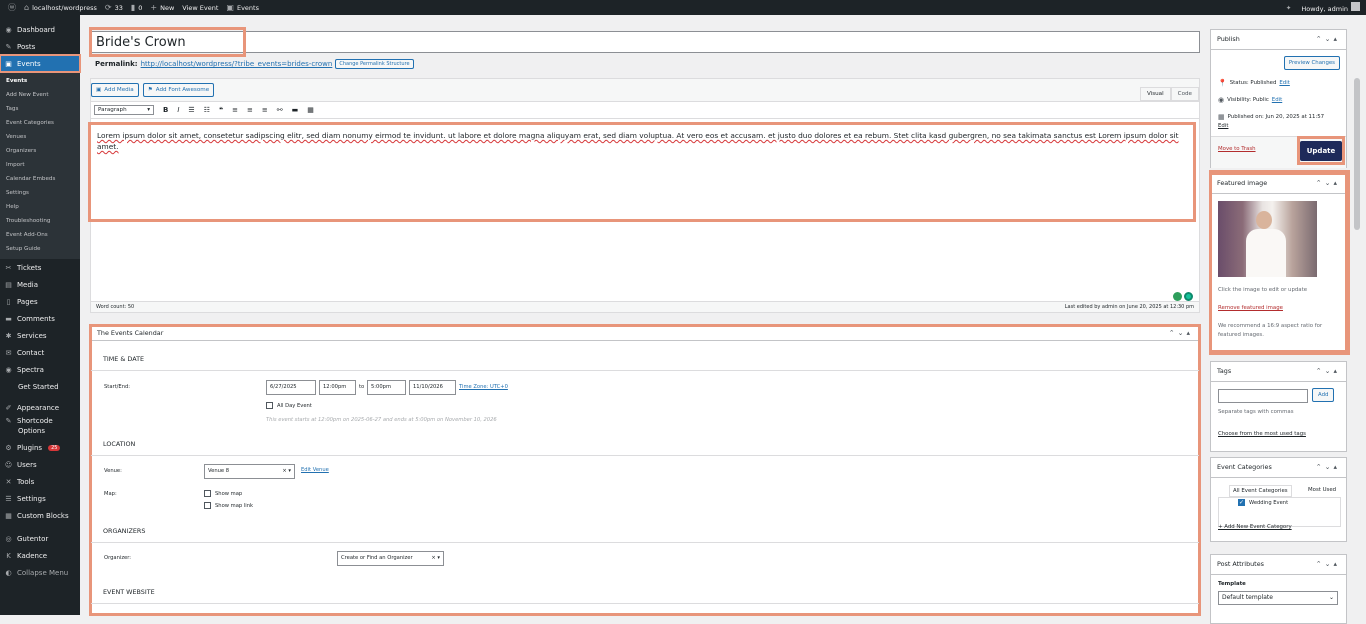 Image resolution: width=1366 pixels, height=624 pixels. What do you see at coordinates (1284, 83) in the screenshot?
I see `edit-status-link: Edit` at bounding box center [1284, 83].